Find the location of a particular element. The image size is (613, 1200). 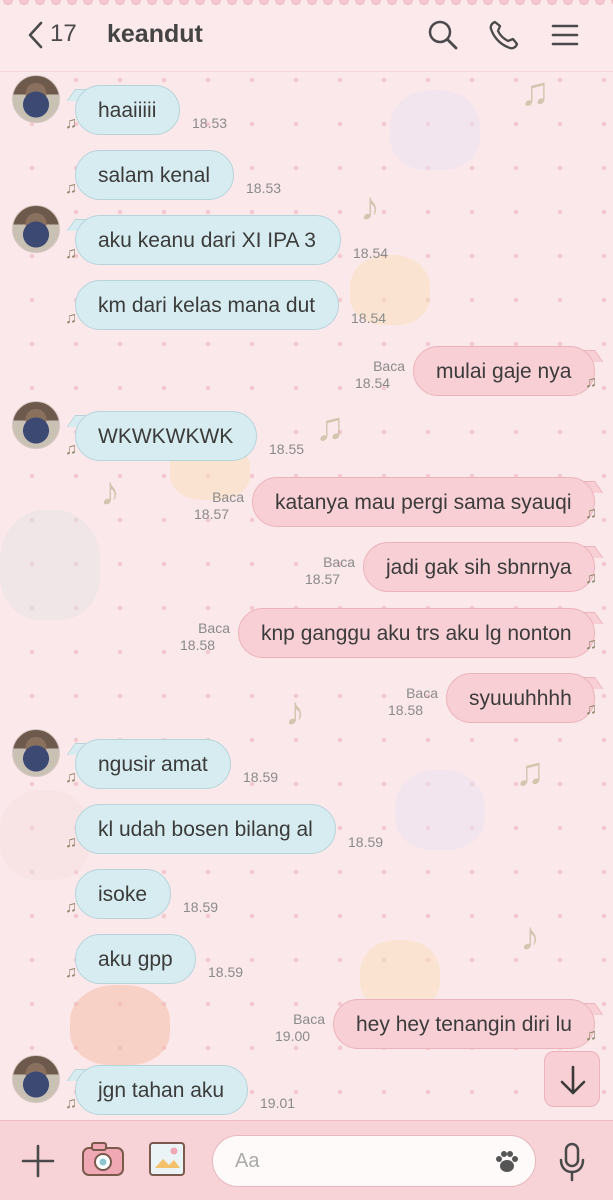

incoming-message-bubble: WKWKWKWK is located at coordinates (166, 436).